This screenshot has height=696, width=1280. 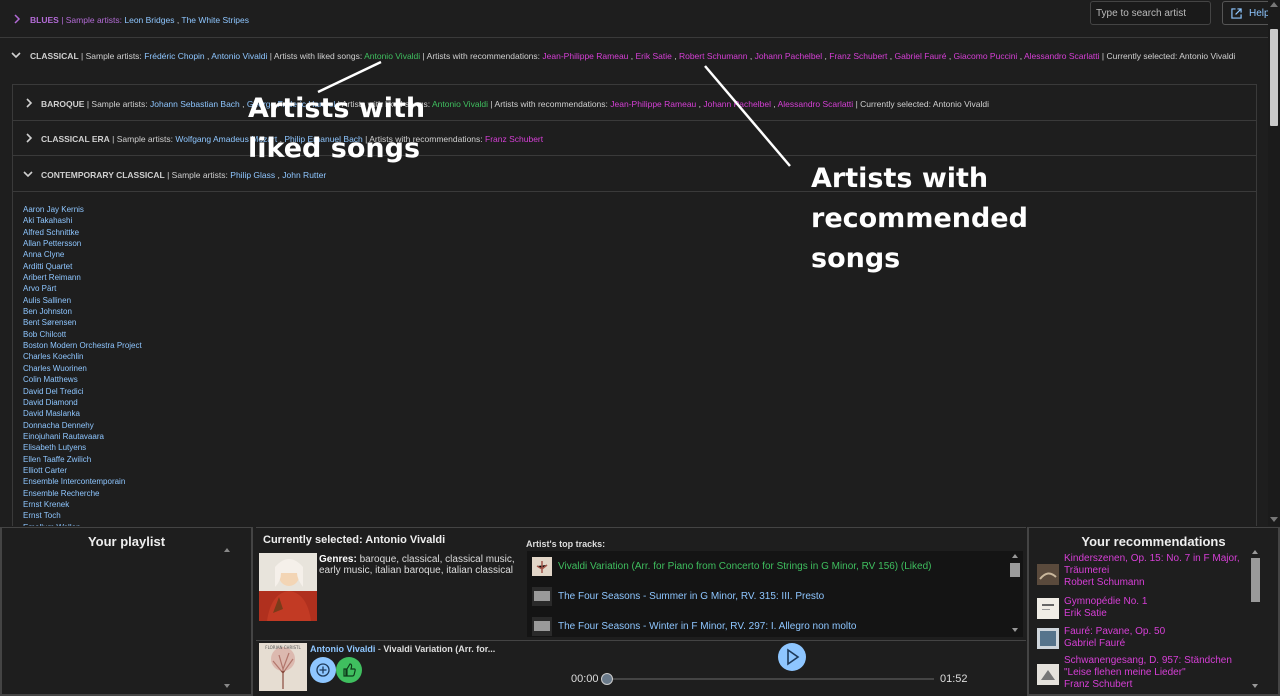 I want to click on artist-list-item: Einojuhani Rautavaara, so click(x=82, y=436).